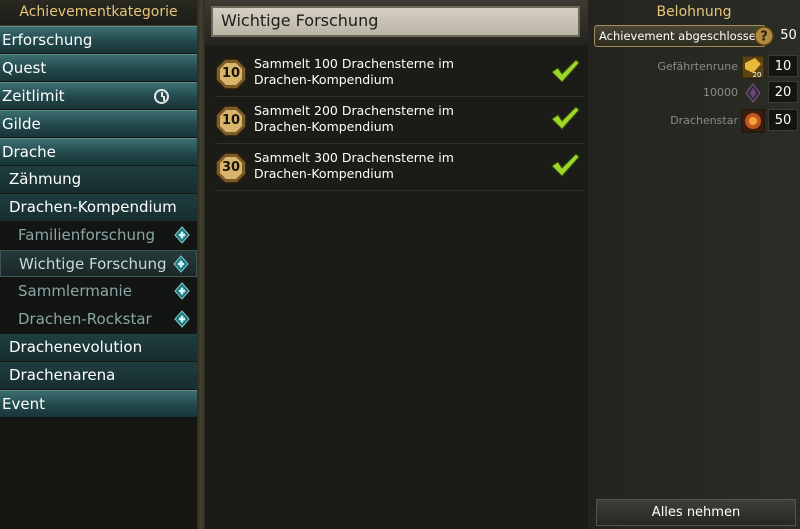 Image resolution: width=800 pixels, height=529 pixels. I want to click on subcategory-zaehmung: Zähmung, so click(98, 179).